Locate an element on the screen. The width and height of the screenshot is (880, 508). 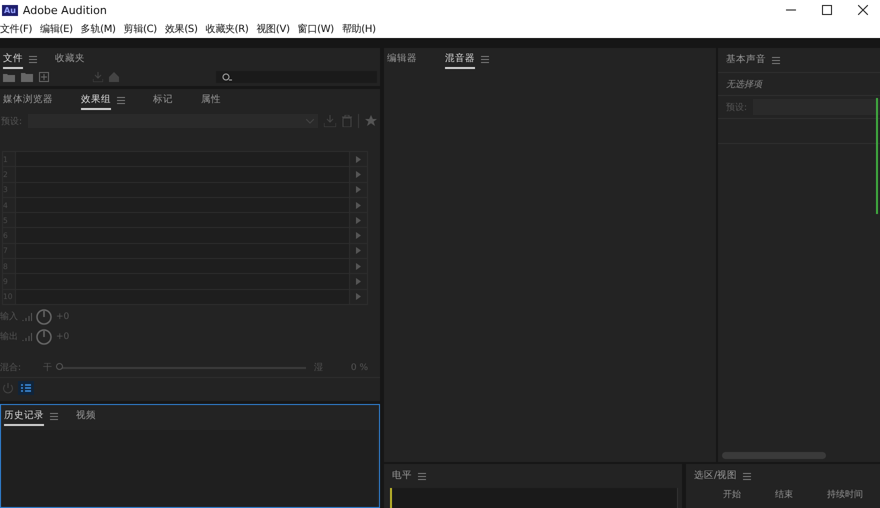
menu-item: 编辑(E) is located at coordinates (56, 29).